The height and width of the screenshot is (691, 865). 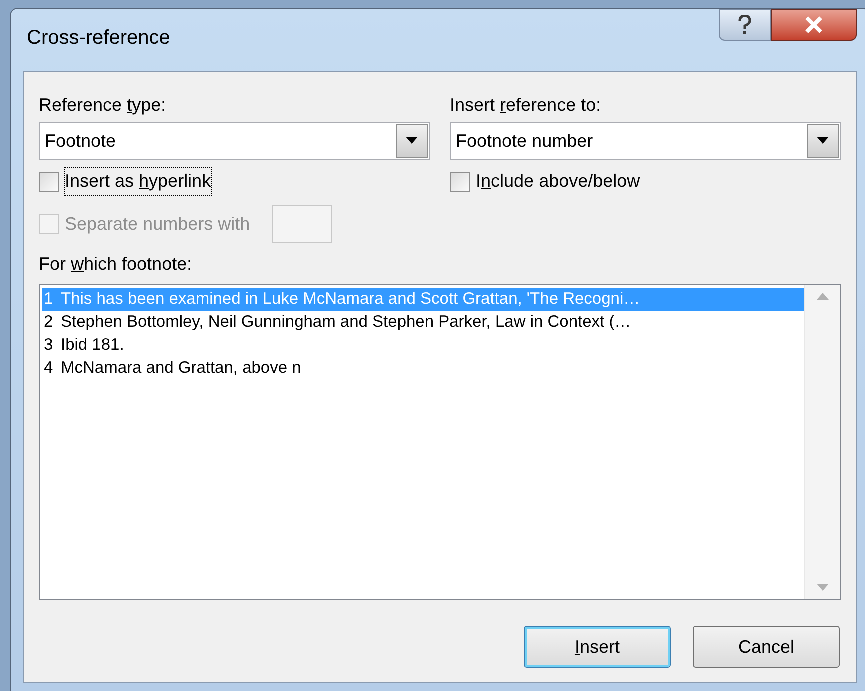 What do you see at coordinates (822, 587) in the screenshot?
I see `scroll-down-icon` at bounding box center [822, 587].